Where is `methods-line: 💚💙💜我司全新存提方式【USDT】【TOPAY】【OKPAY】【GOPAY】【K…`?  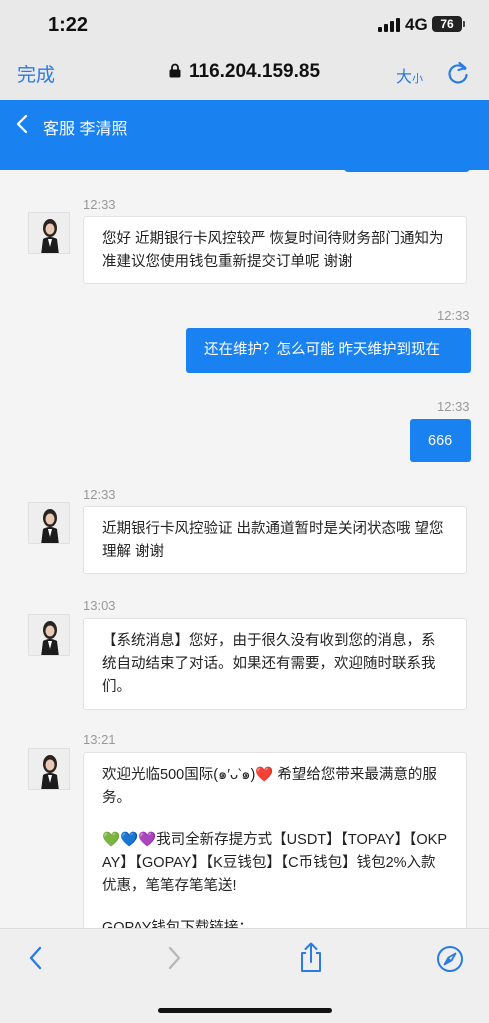
methods-line: 💚💙💜我司全新存提方式【USDT】【TOPAY】【OKPAY】【GOPAY】【K… is located at coordinates (275, 863).